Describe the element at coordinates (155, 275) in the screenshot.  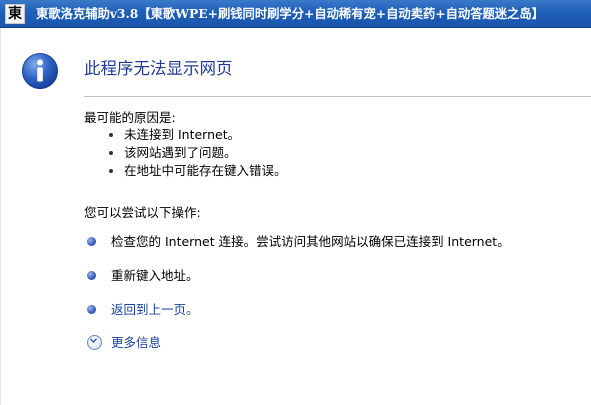
I see `action-text: 重新键入地址。` at that location.